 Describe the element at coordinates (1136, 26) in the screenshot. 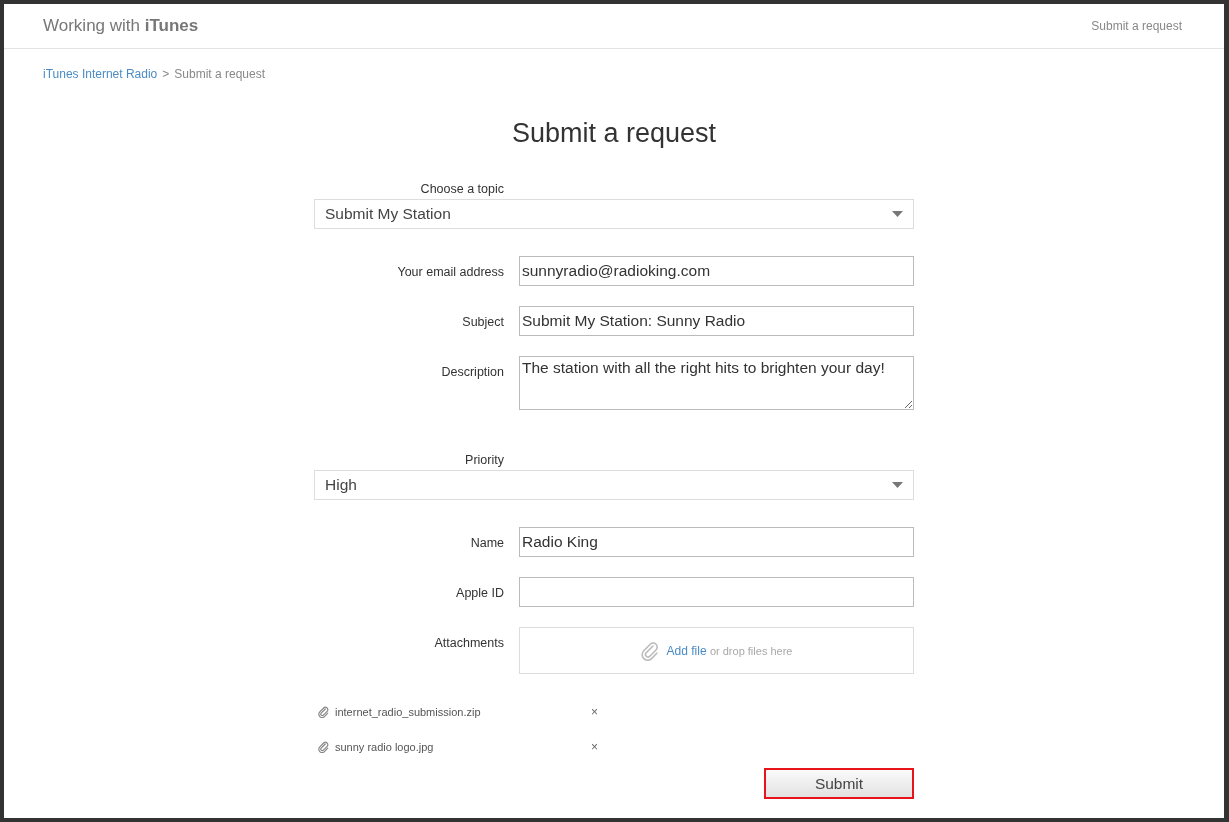

I see `nav-link: Submit a request` at that location.